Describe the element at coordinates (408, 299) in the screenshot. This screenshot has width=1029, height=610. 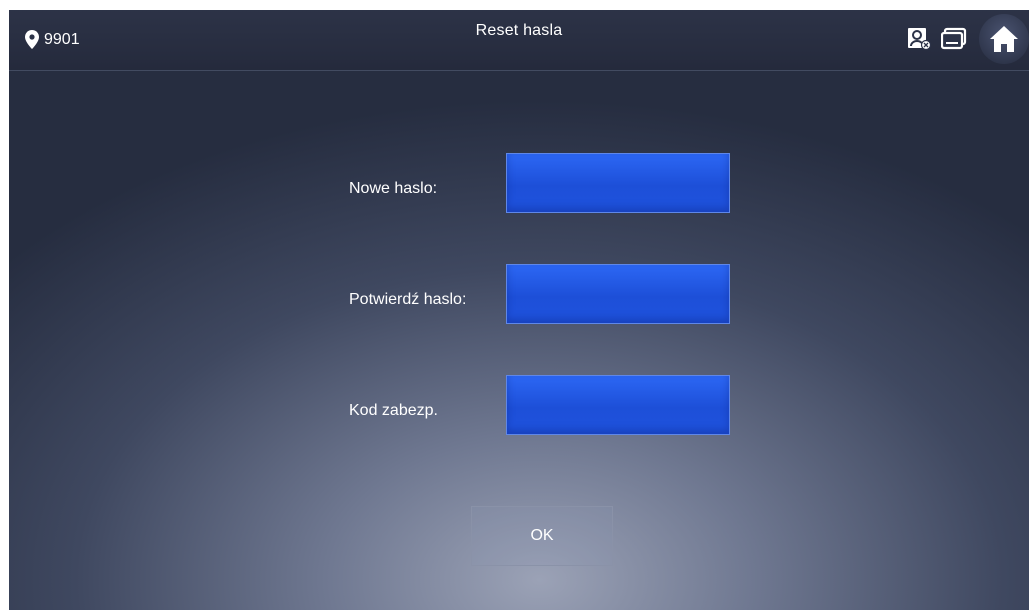
I see `confirm-password-label: Potwierdź haslo:` at that location.